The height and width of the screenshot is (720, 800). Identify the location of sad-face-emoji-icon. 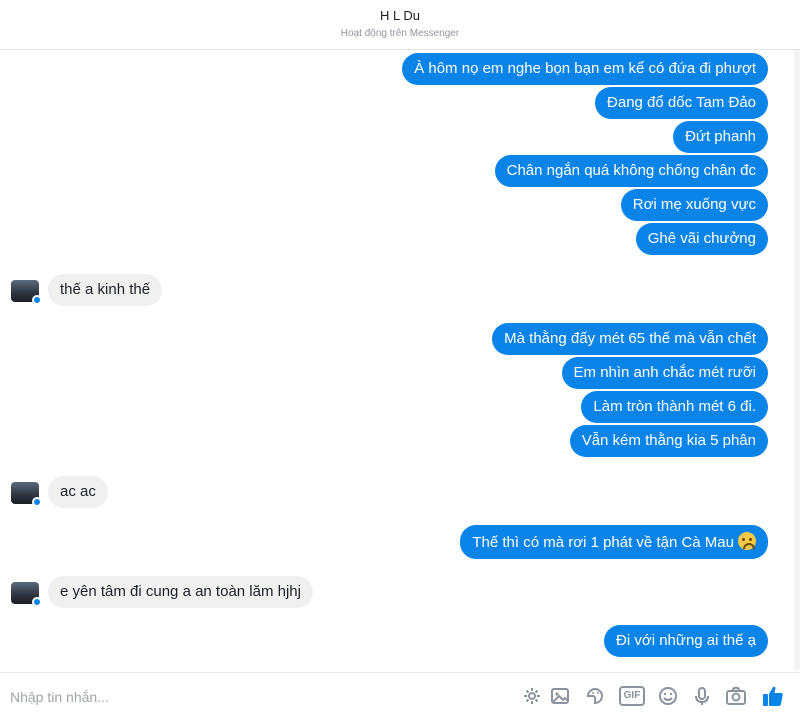
(747, 541).